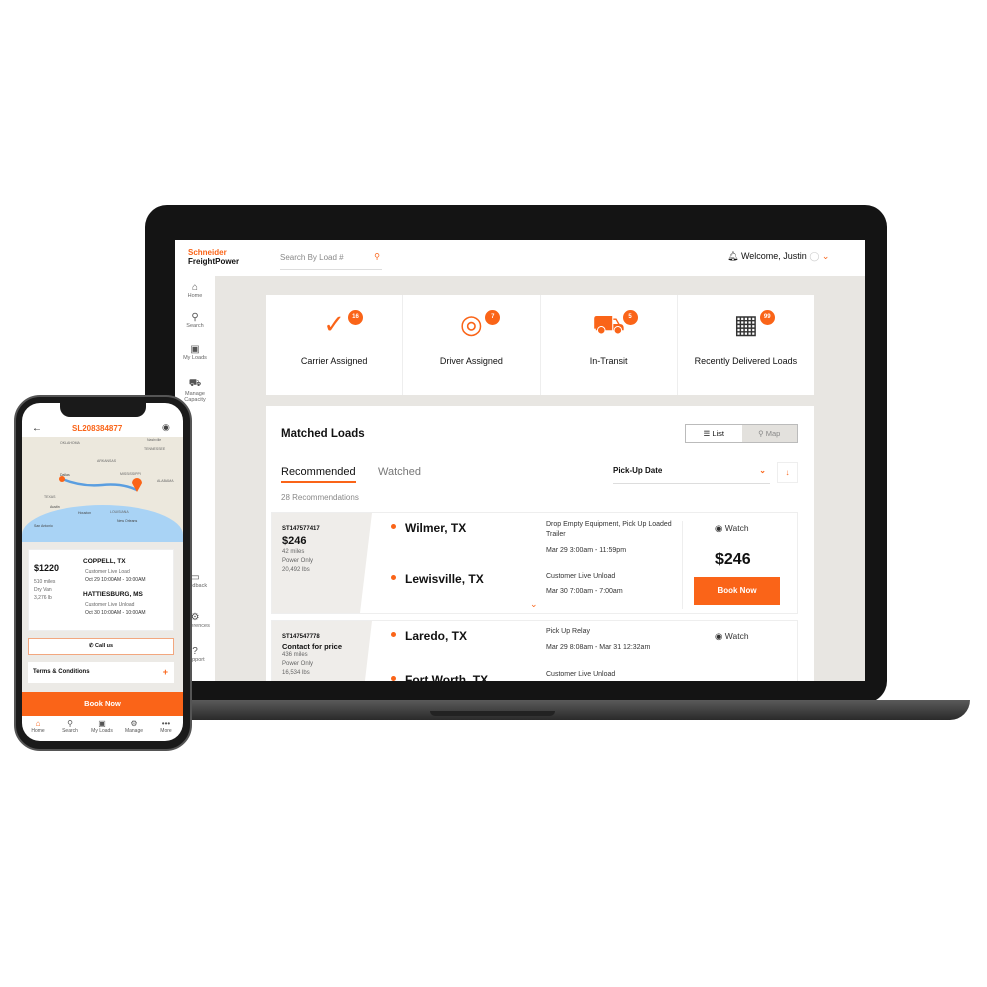 Image resolution: width=987 pixels, height=987 pixels. What do you see at coordinates (568, 631) in the screenshot?
I see `origin-info: Pick Up Relay` at bounding box center [568, 631].